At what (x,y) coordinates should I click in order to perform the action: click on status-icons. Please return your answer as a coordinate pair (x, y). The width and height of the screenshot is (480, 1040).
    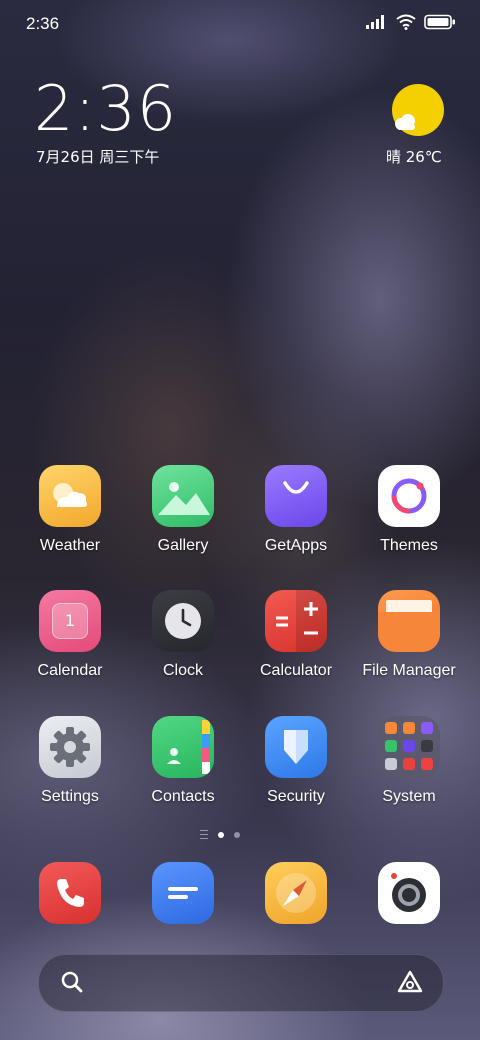
    Looking at the image, I should click on (411, 22).